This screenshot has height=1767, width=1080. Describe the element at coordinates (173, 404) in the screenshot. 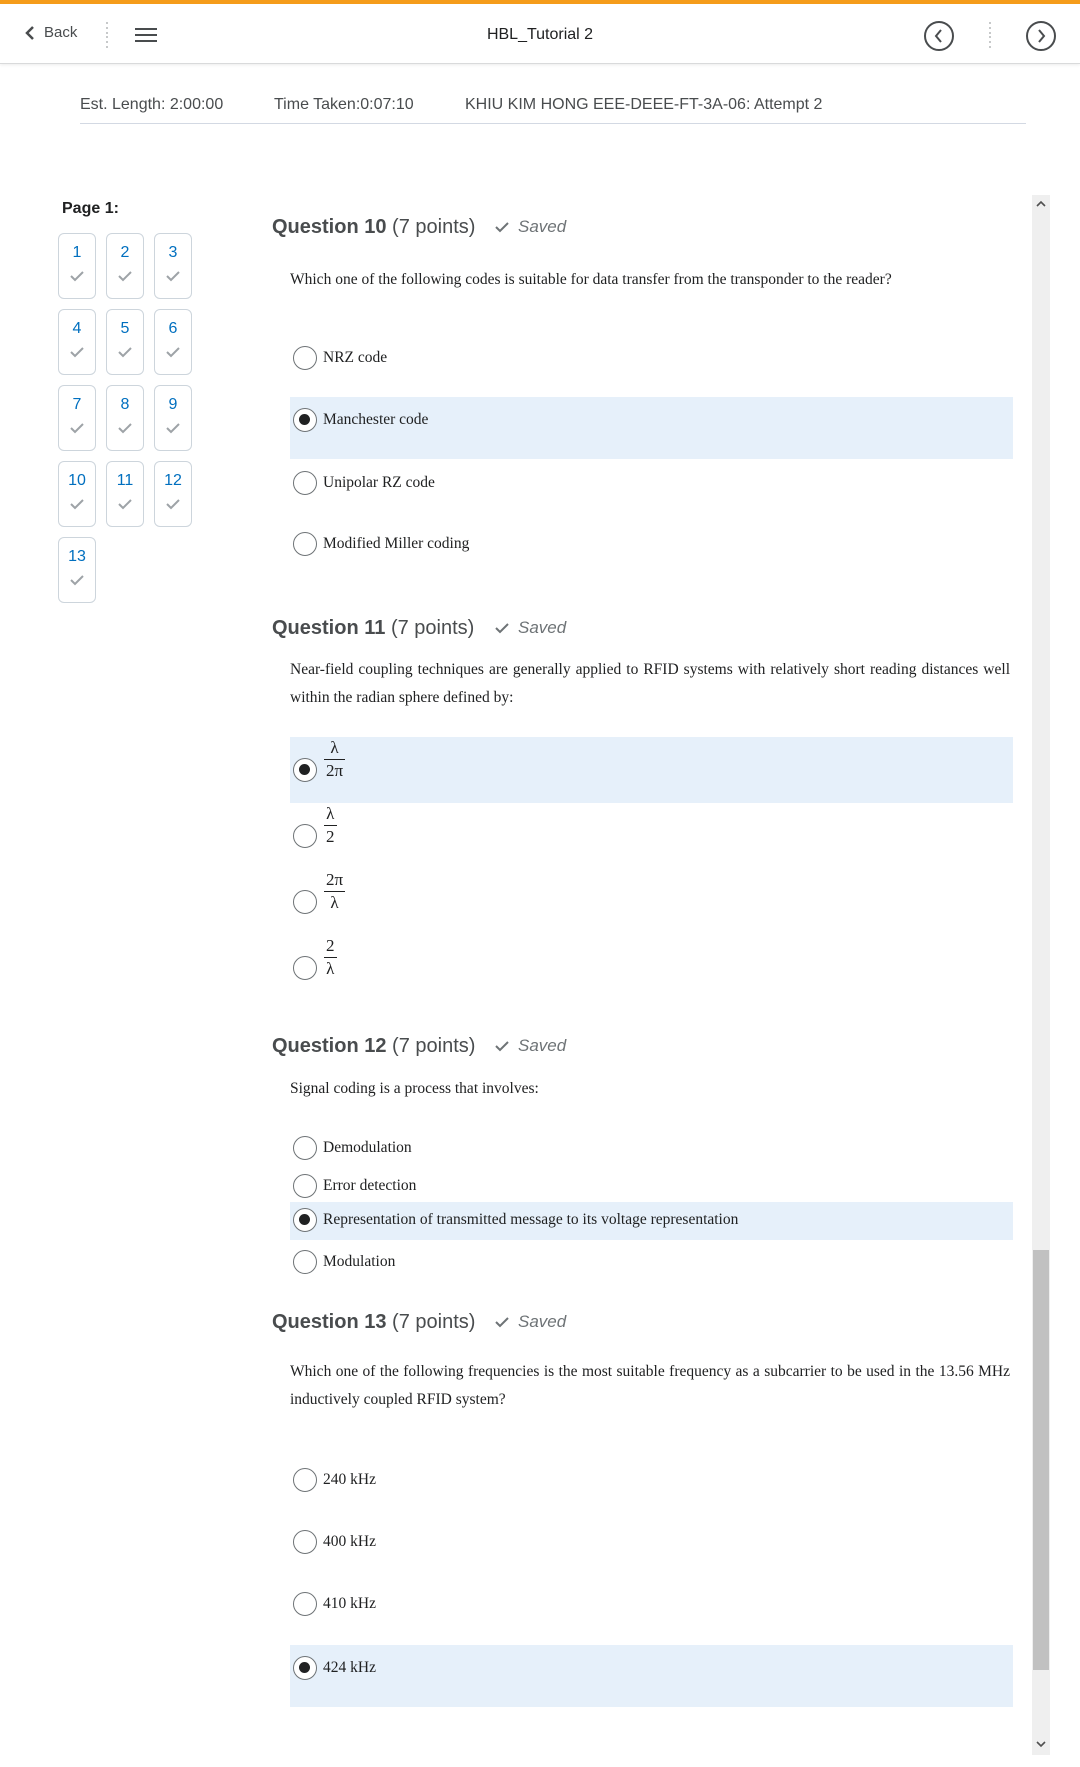

I see `question-nav-number: 9` at that location.